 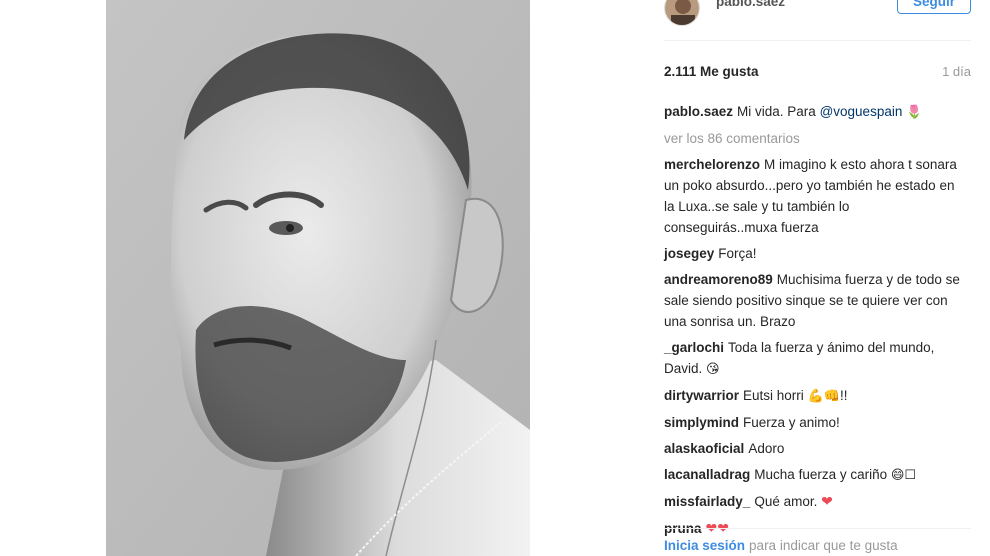 I want to click on comment-text: Qué amor., so click(x=786, y=501).